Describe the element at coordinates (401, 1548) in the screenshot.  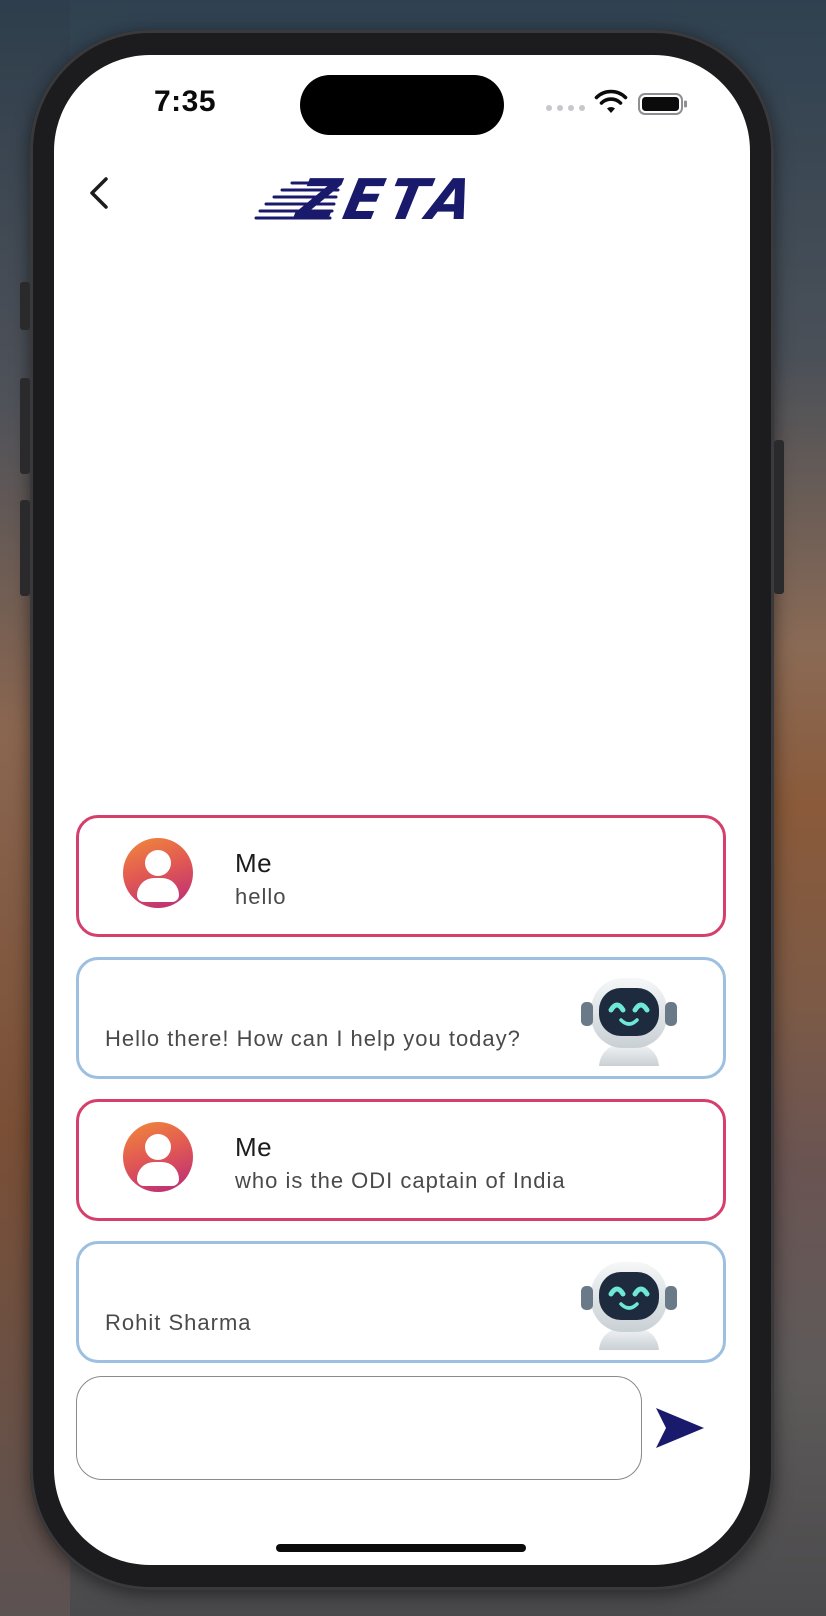
I see `home-indicator` at that location.